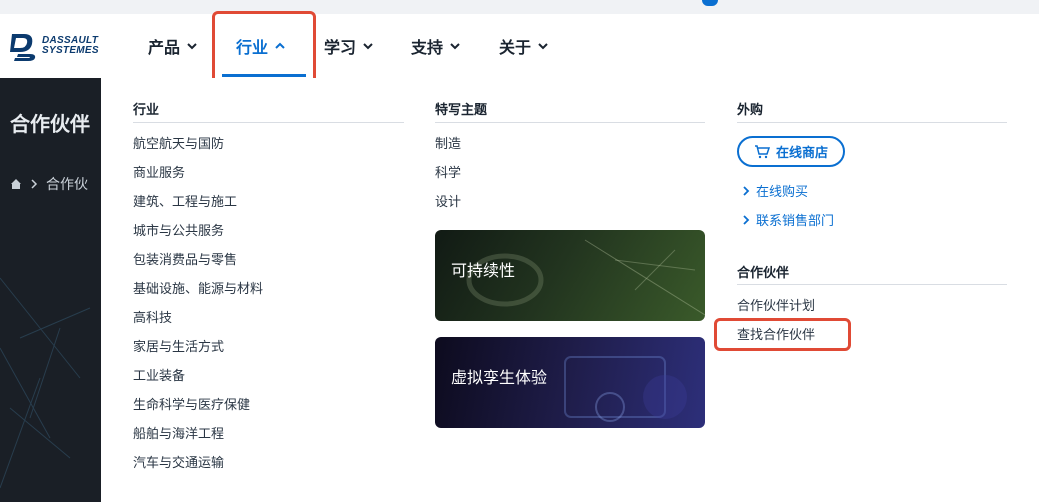 The height and width of the screenshot is (502, 1039). Describe the element at coordinates (519, 7) in the screenshot. I see `top-utility-bar` at that location.